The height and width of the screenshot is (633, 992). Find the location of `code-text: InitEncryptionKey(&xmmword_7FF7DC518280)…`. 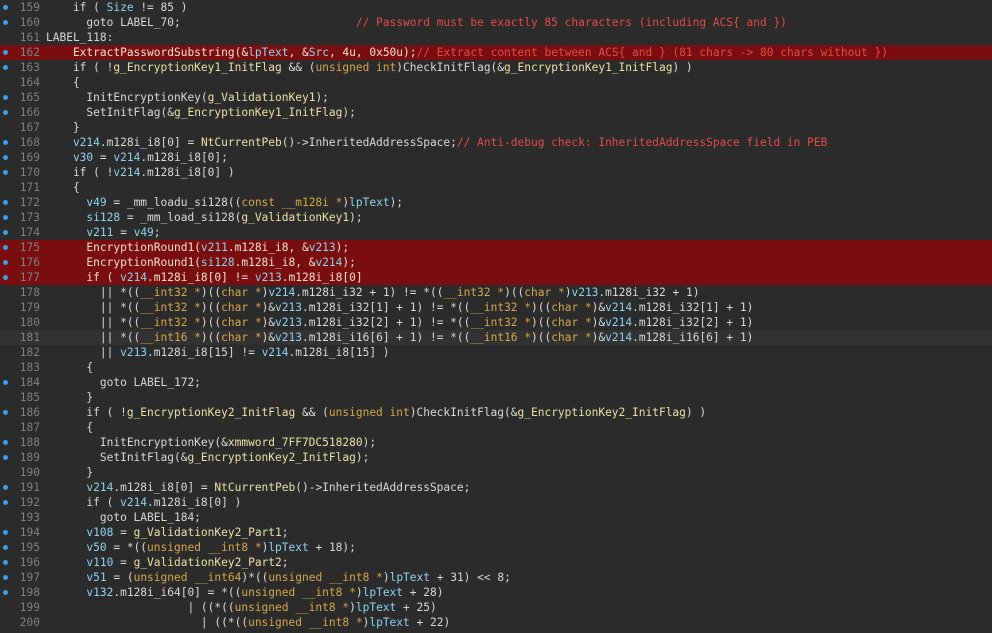

code-text: InitEncryptionKey(&xmmword_7FF7DC518280)… is located at coordinates (211, 442).